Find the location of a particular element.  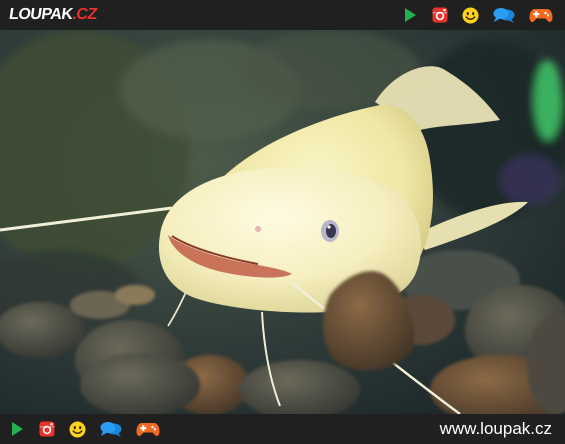

site-logo: LOUPAK .CZ is located at coordinates (53, 15).